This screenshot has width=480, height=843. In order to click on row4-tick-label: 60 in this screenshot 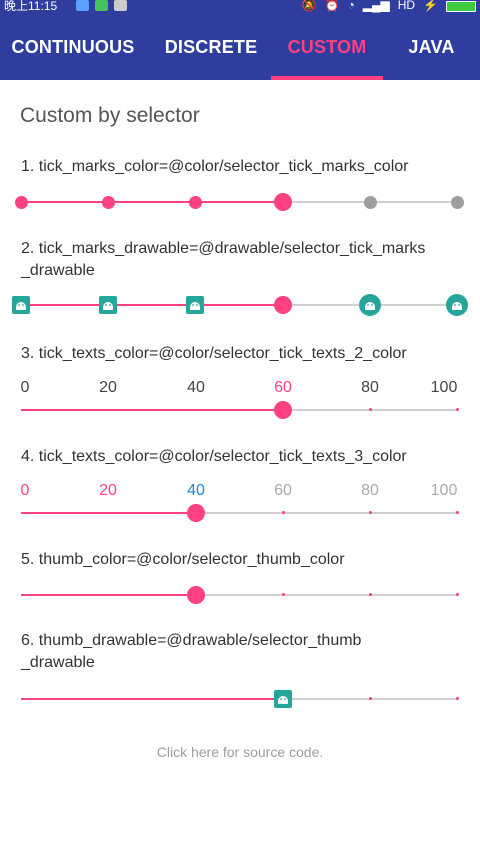, I will do `click(283, 490)`.